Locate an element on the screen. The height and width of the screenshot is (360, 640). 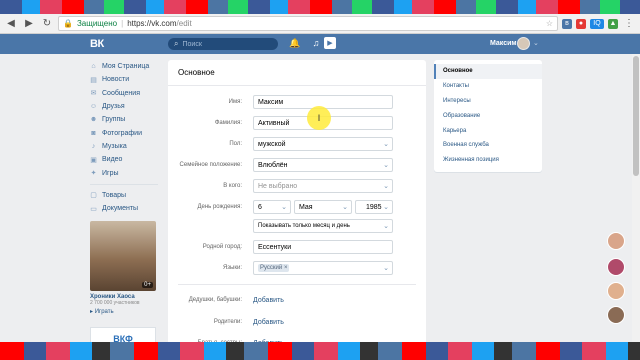
panel-title: Основное is located at coordinates (297, 73).